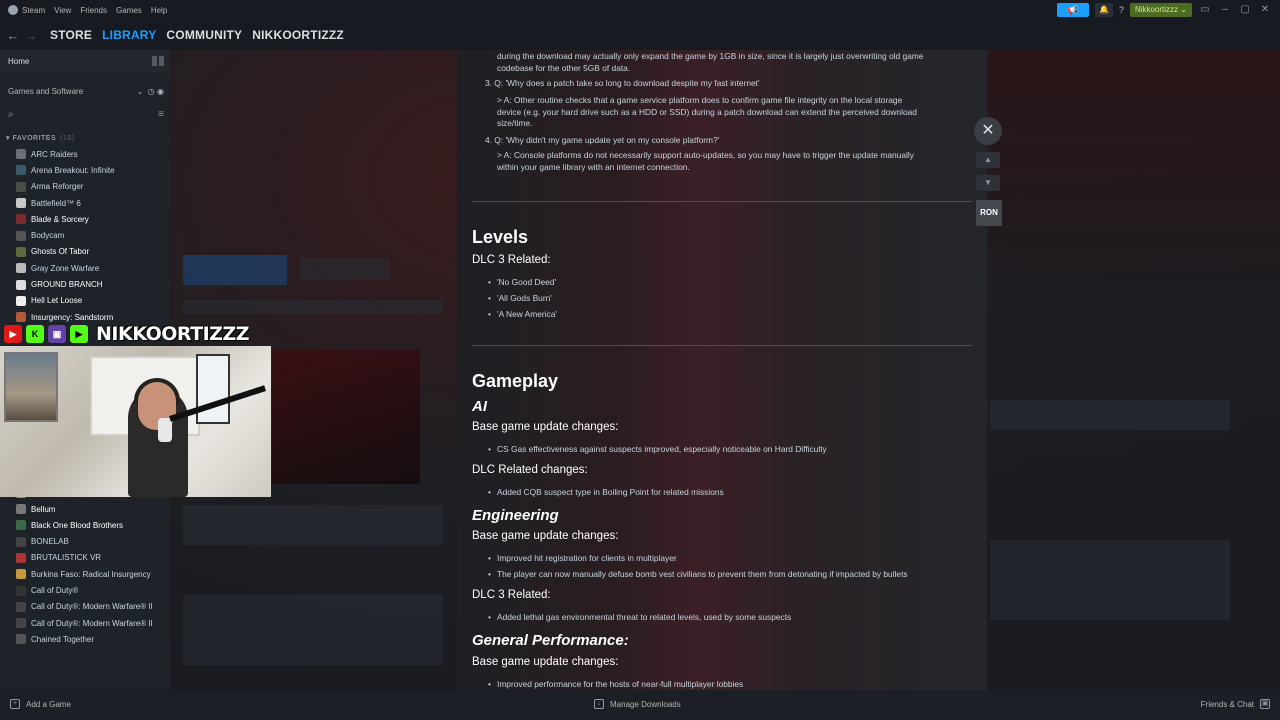 Image resolution: width=1280 pixels, height=720 pixels. What do you see at coordinates (66, 558) in the screenshot?
I see `game-name: BRUTALISTICK VR` at bounding box center [66, 558].